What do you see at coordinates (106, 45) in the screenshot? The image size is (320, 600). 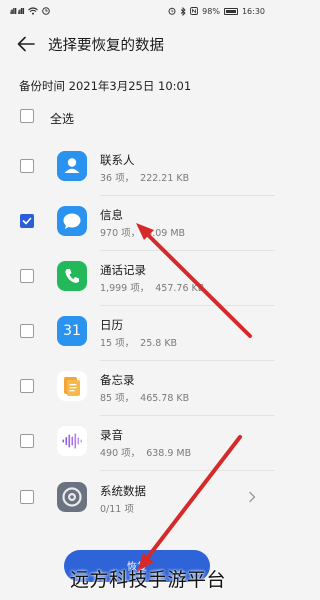 I see `page-title: 选择要恢复的数据` at bounding box center [106, 45].